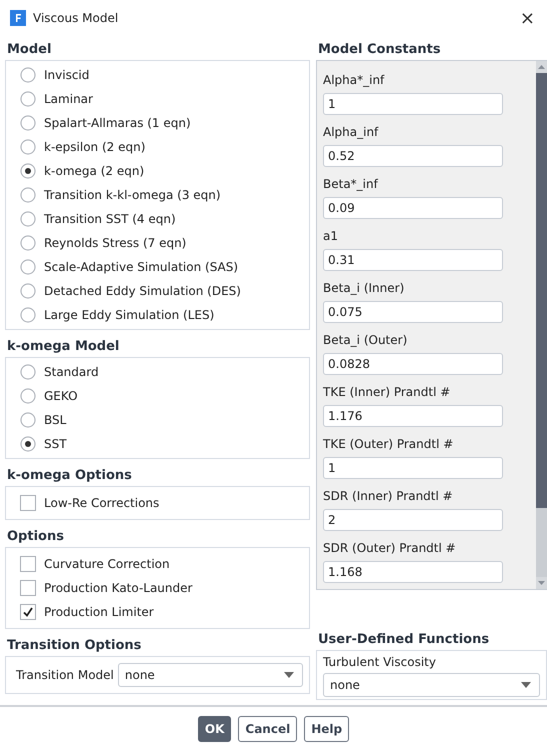 The height and width of the screenshot is (751, 547). I want to click on scroll-up-icon, so click(541, 67).